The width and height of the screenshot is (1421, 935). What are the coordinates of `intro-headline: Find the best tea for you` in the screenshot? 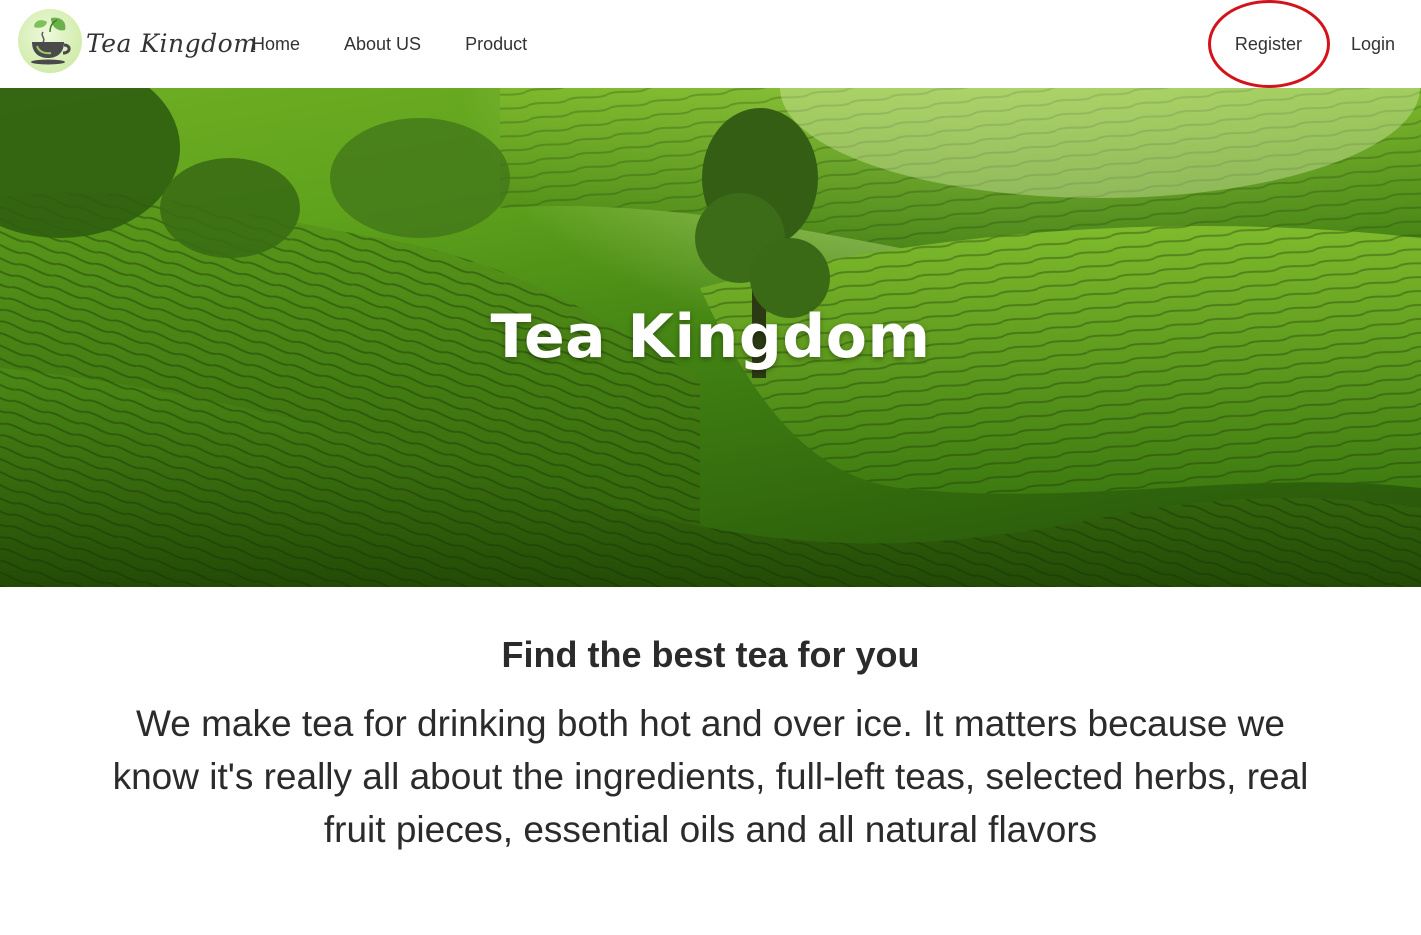 It's located at (710, 654).